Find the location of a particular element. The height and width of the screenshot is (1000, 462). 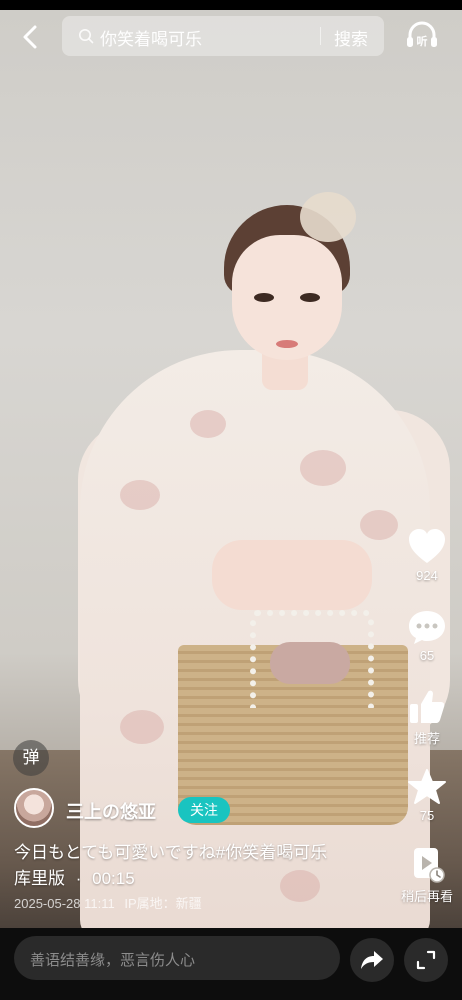

search-input: 你笑着喝可乐 is located at coordinates (151, 37).